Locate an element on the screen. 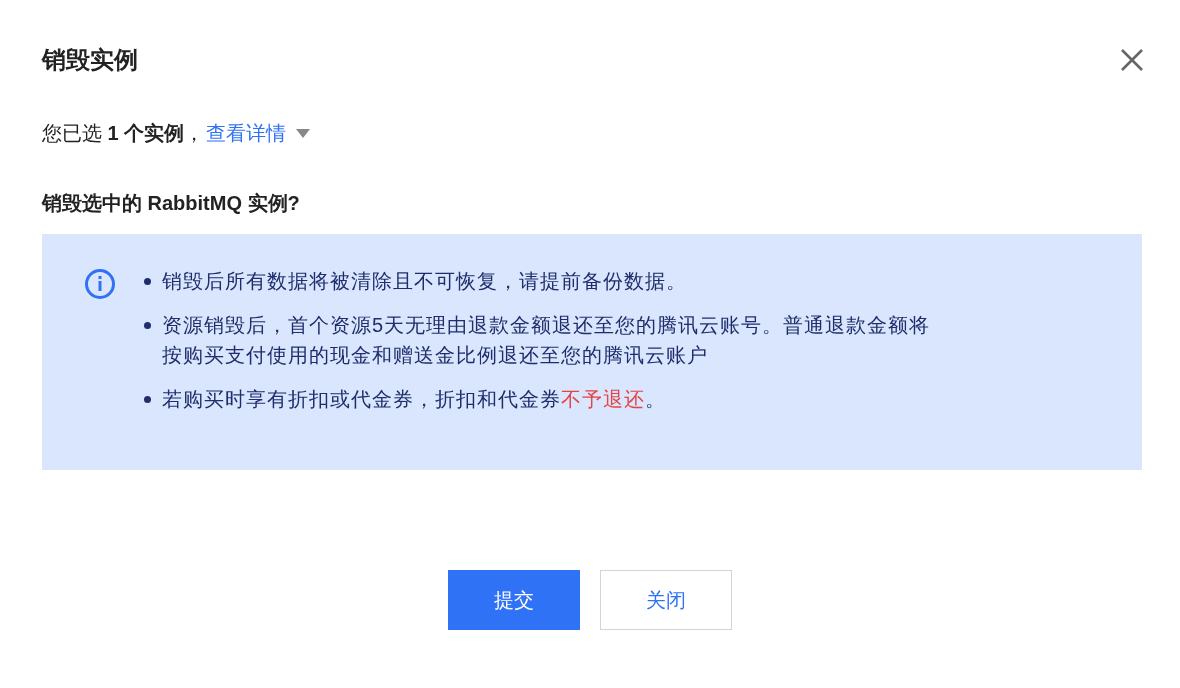 This screenshot has height=688, width=1180. notice-text: 销毁后所有数据将被清除且不可恢复，请提前备份数据。 is located at coordinates (425, 281).